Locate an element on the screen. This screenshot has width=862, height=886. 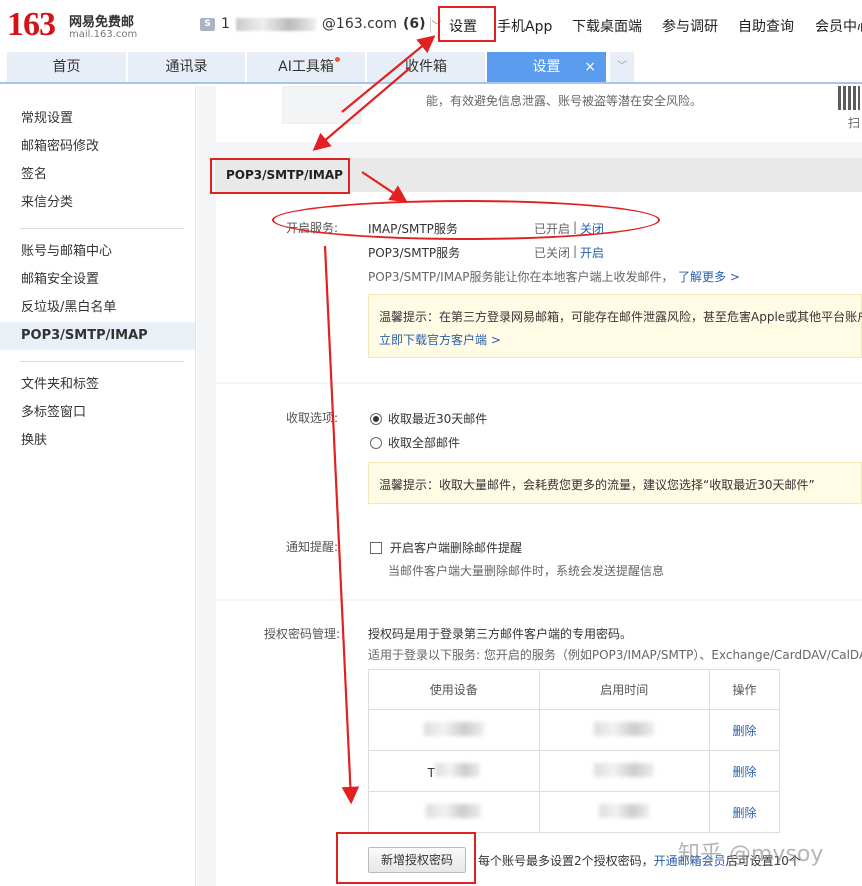
annotation-arrows is located at coordinates (374, 420).